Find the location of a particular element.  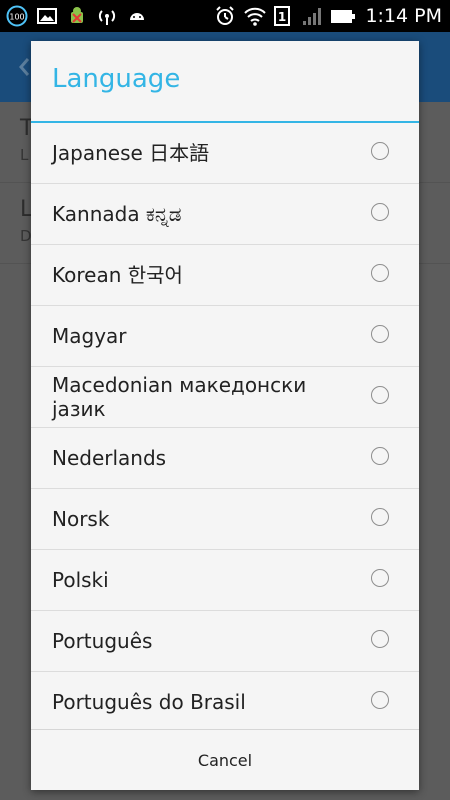

wifi-hotspot-icon is located at coordinates (107, 16).